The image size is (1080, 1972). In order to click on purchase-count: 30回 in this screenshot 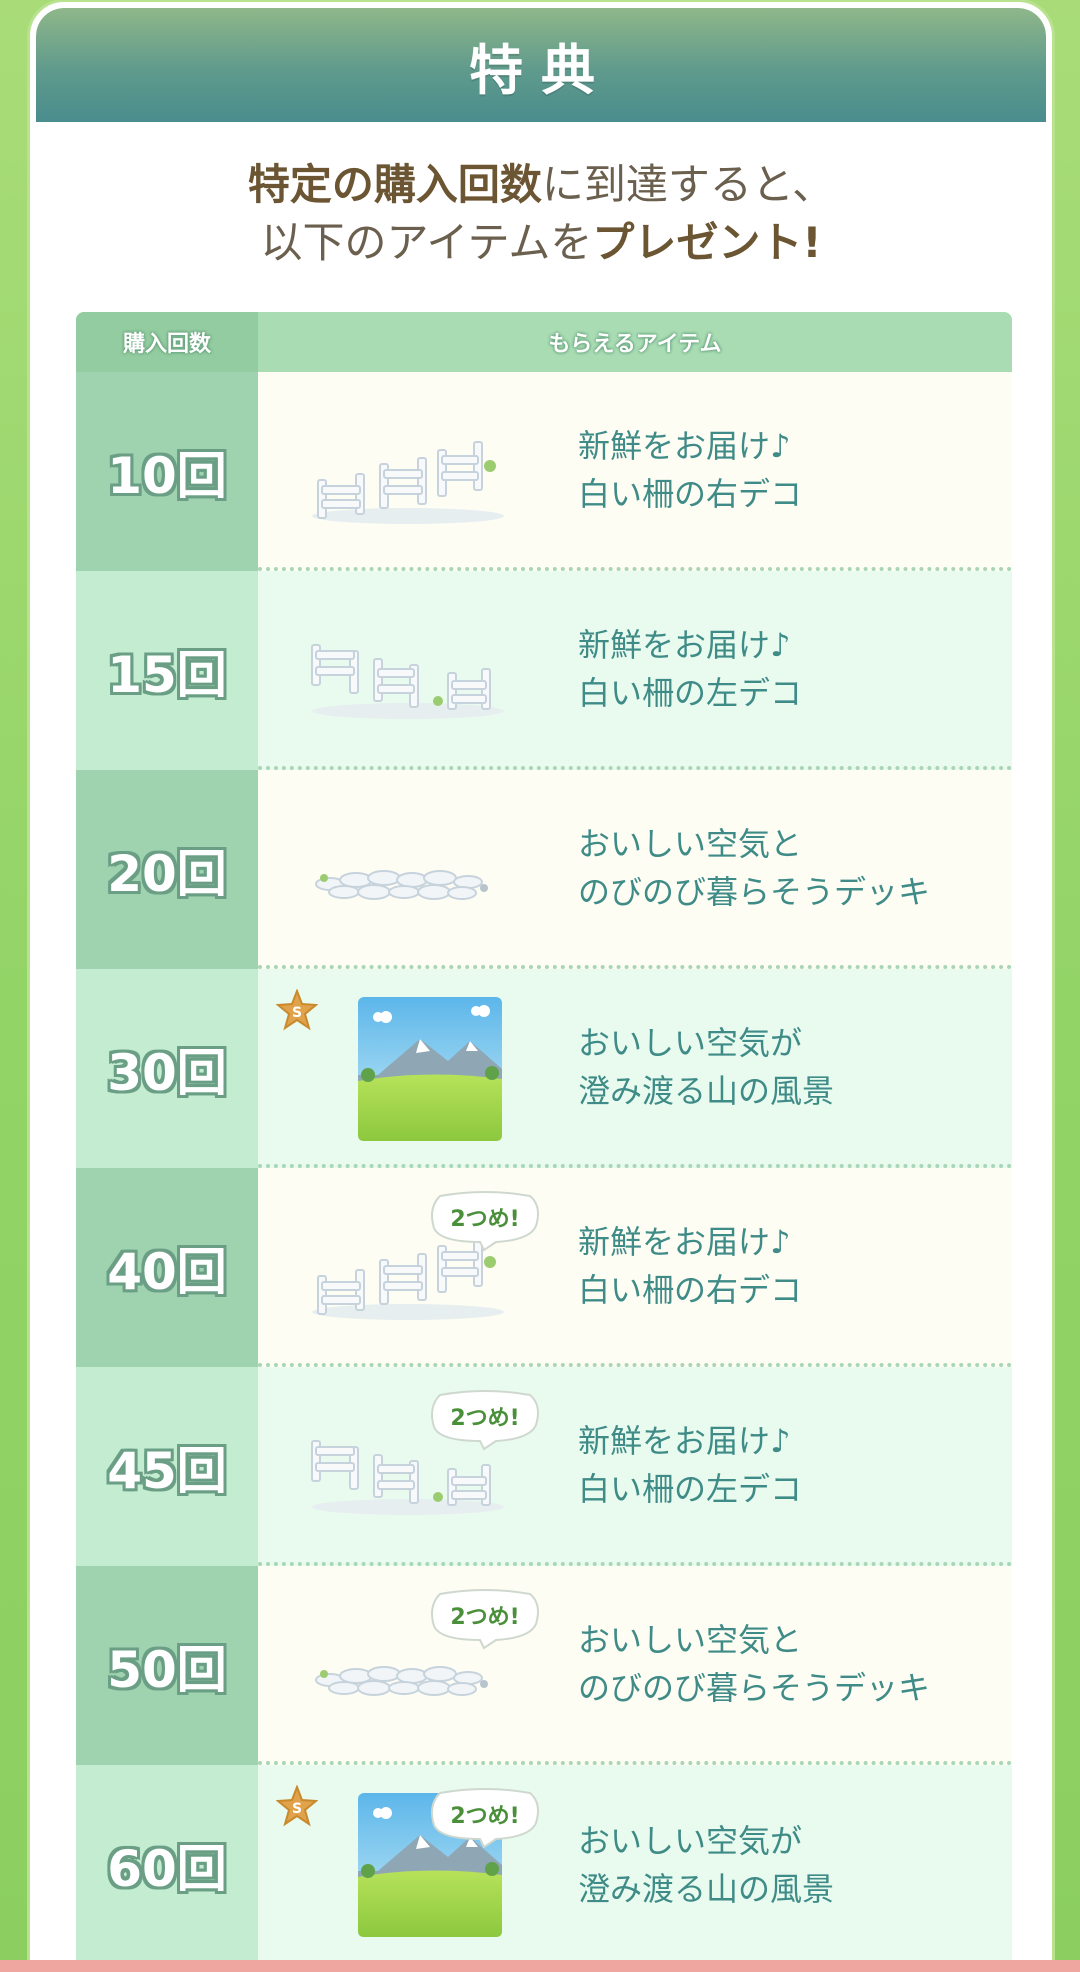, I will do `click(167, 1068)`.